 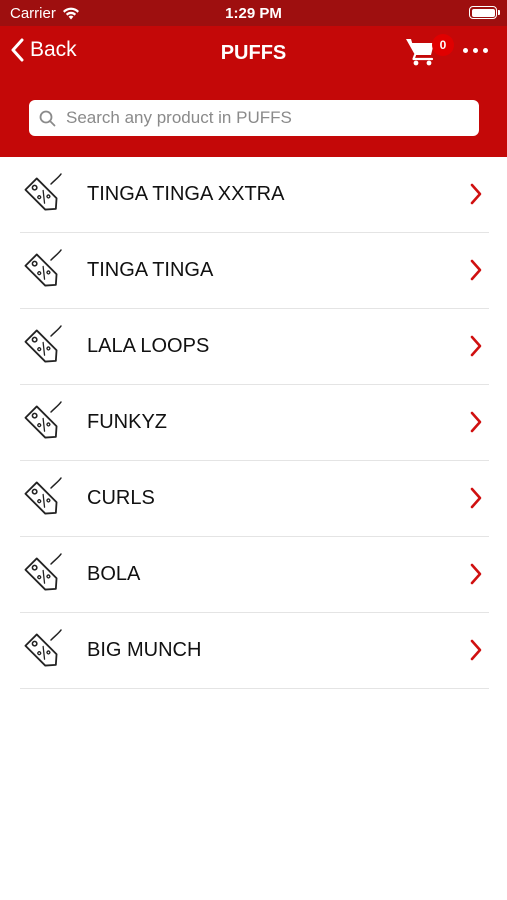 I want to click on cart-button: 0, so click(x=429, y=52).